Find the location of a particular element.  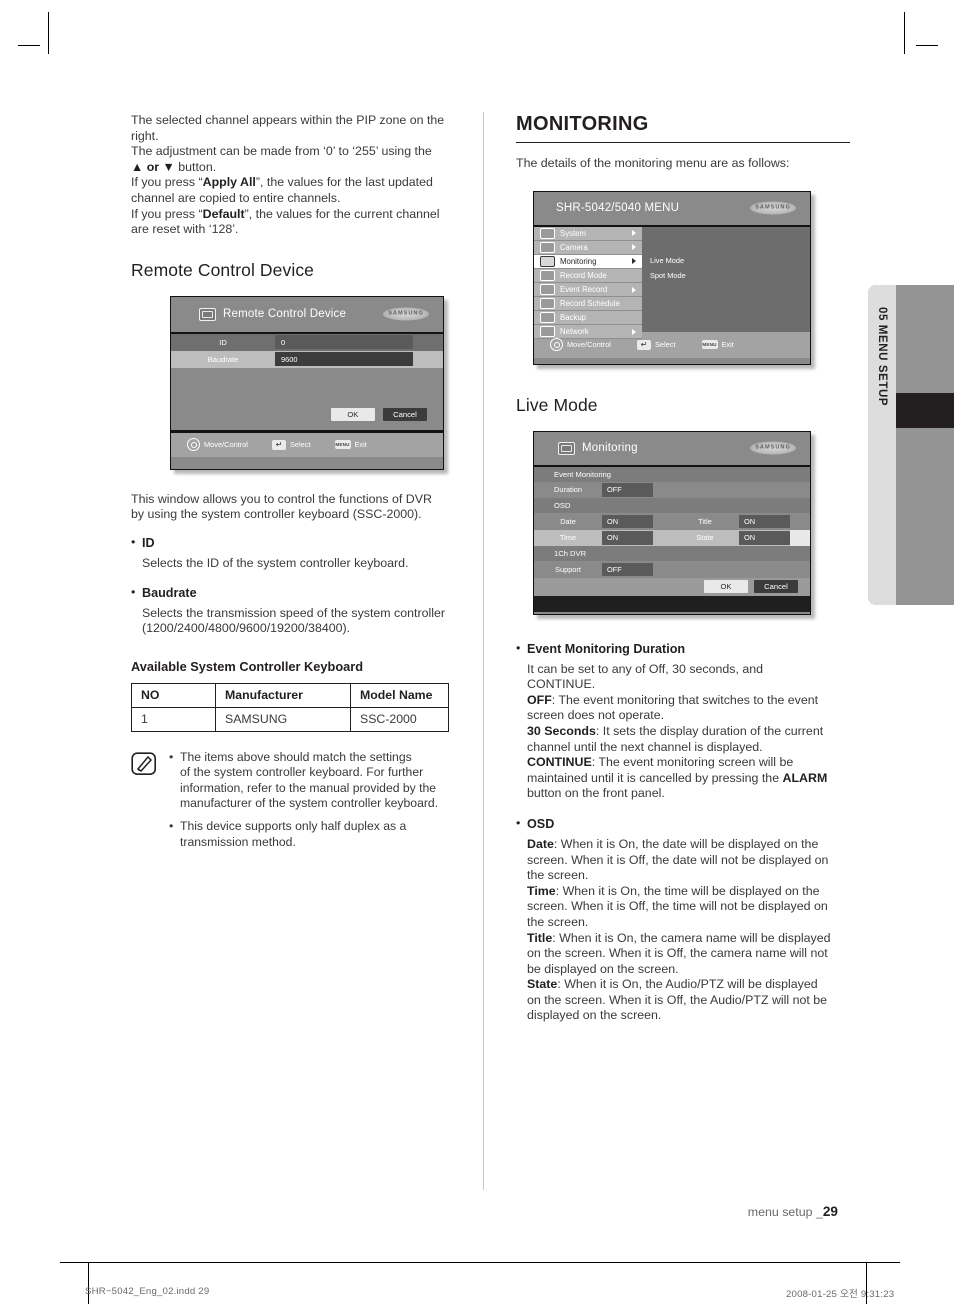

duration-value: OFF is located at coordinates (627, 490).